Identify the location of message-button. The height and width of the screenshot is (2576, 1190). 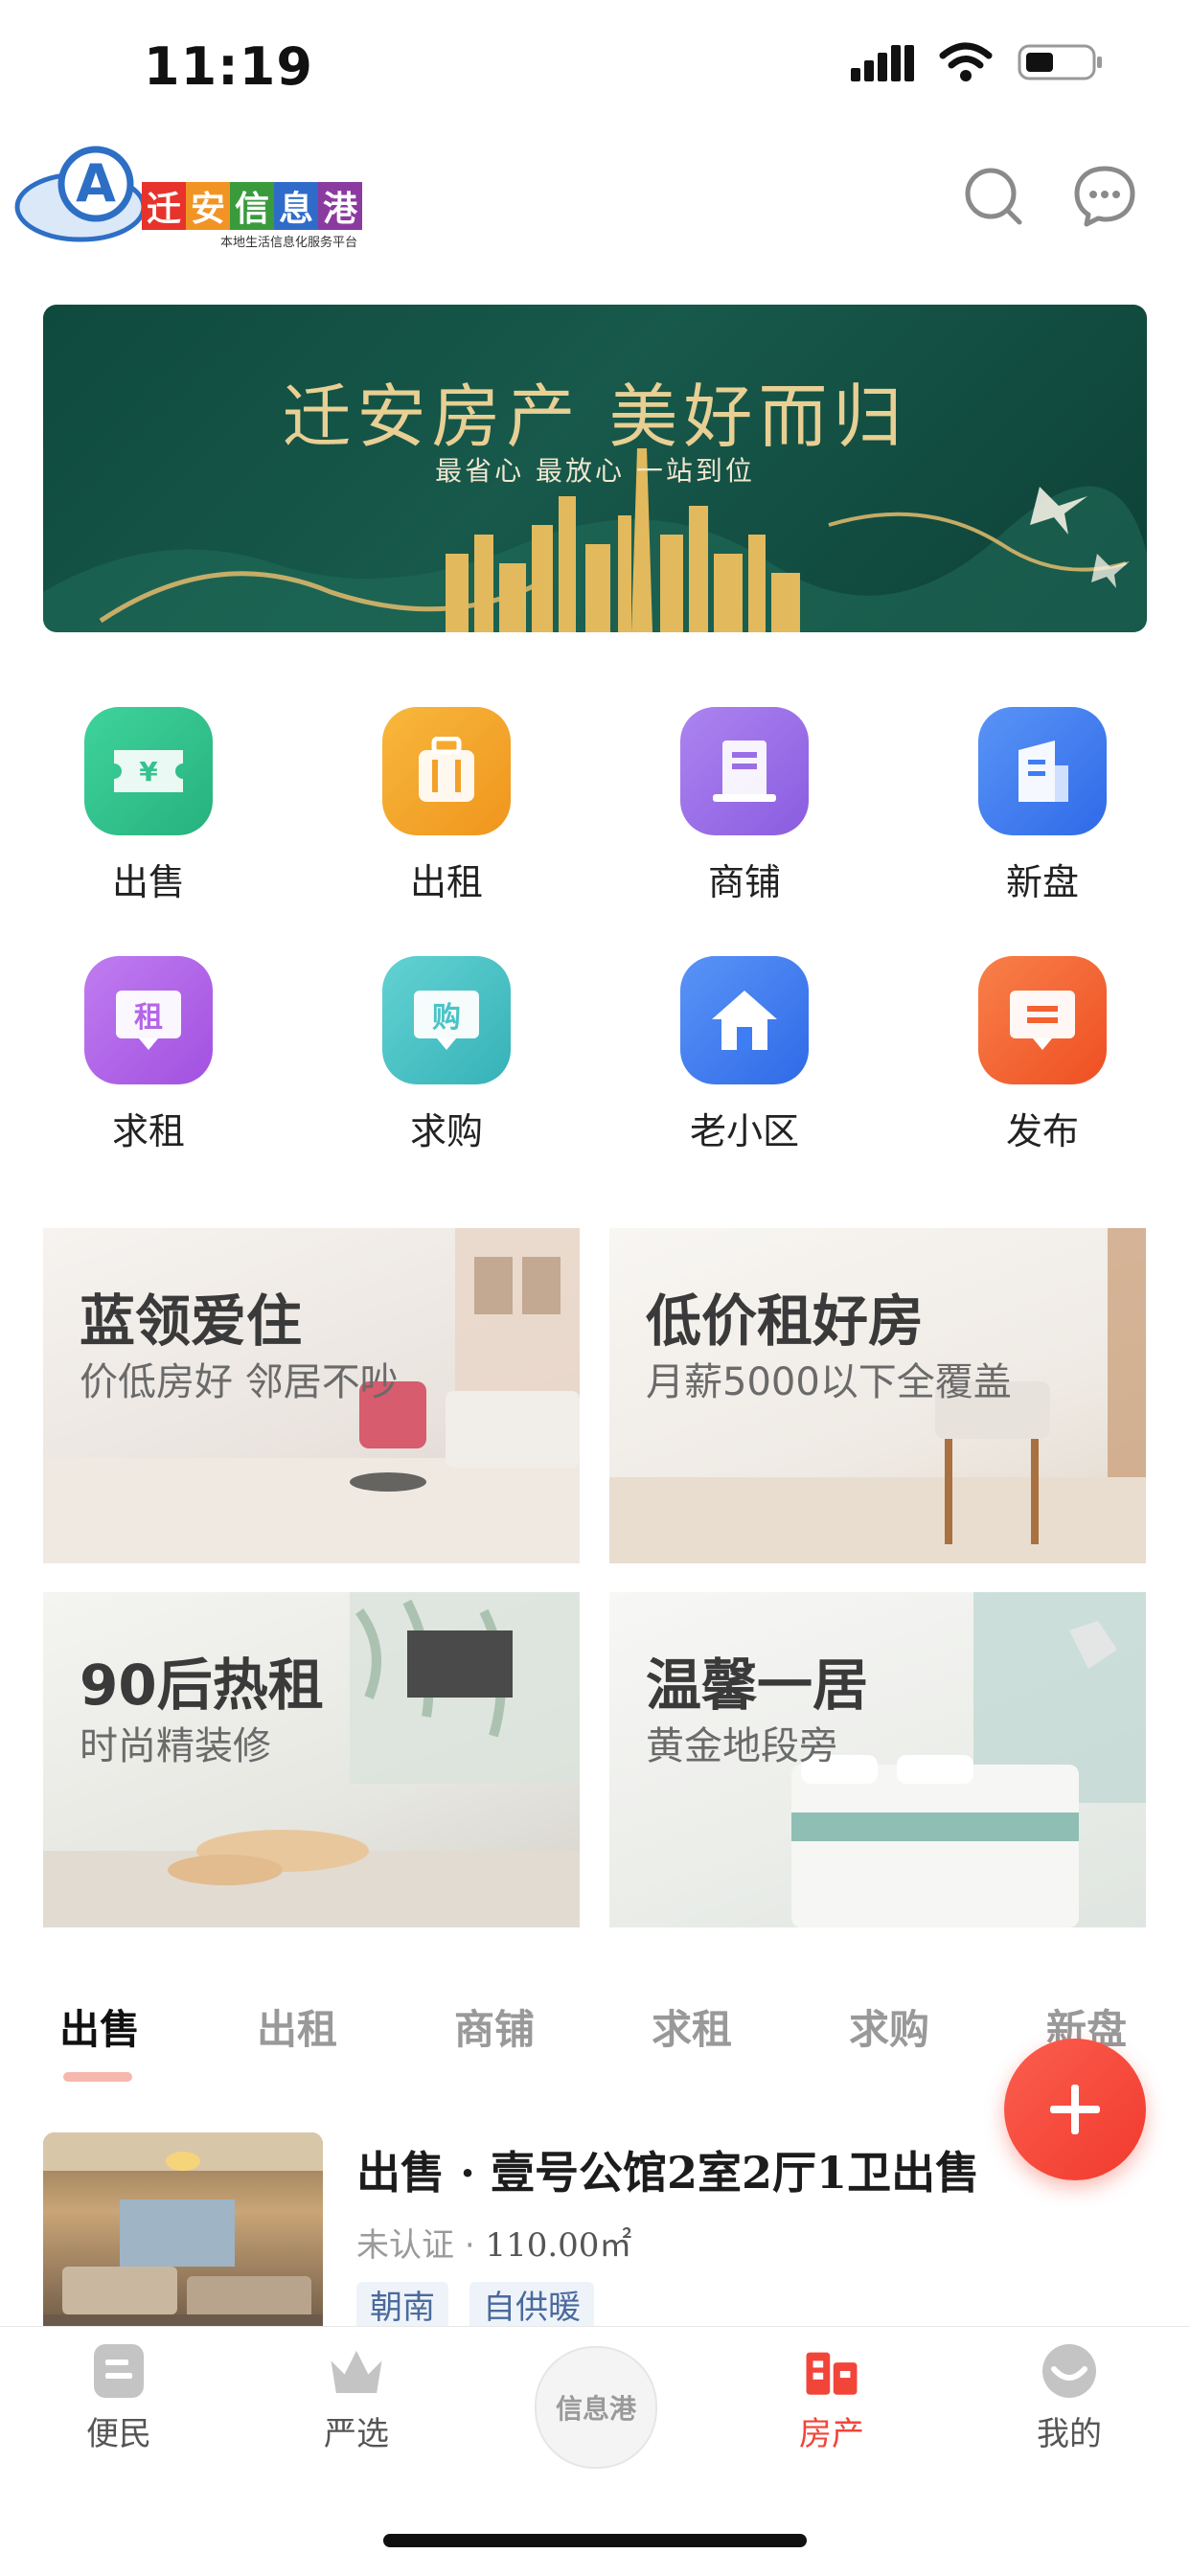
(1104, 196).